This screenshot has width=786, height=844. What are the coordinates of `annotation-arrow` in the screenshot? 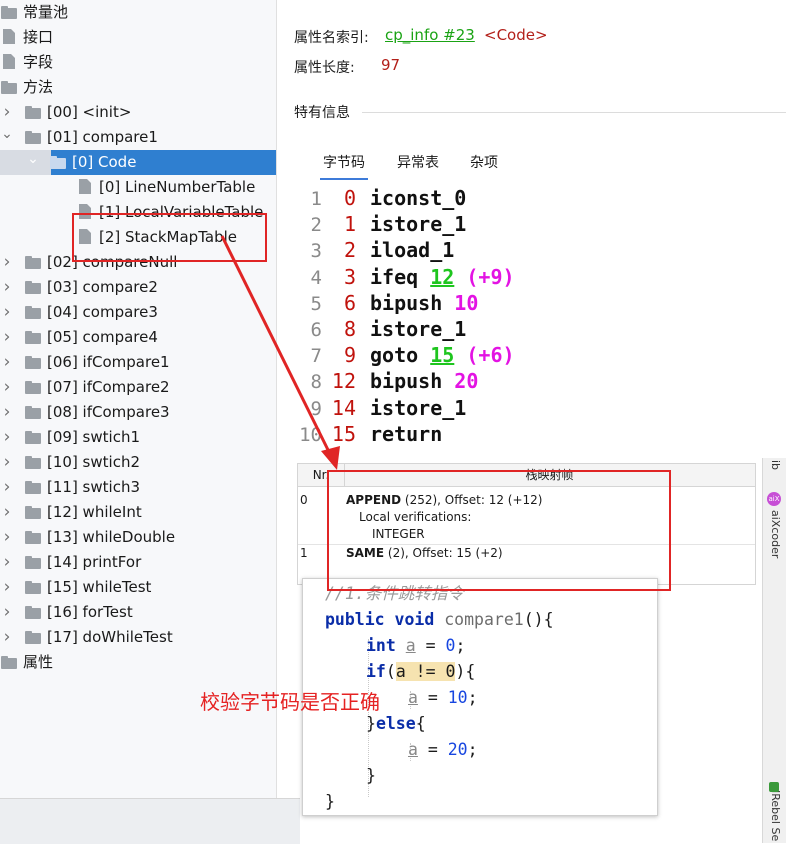 It's located at (280, 352).